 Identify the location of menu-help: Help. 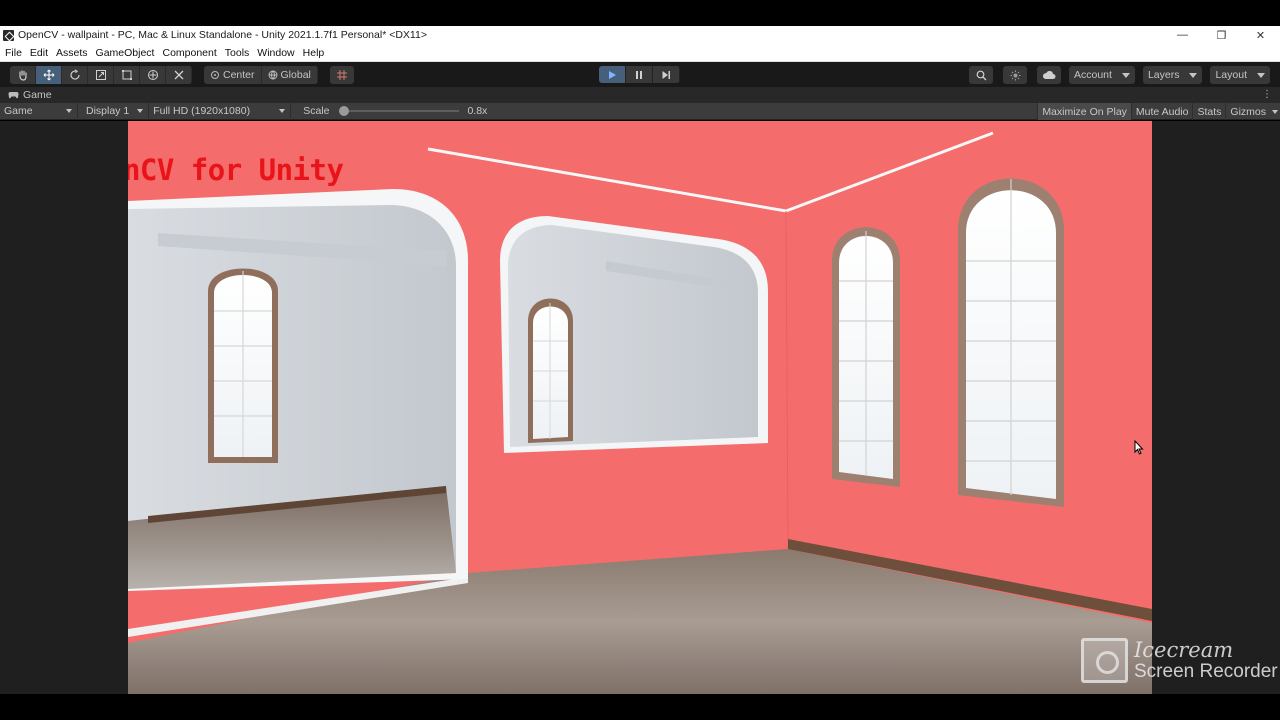
(314, 53).